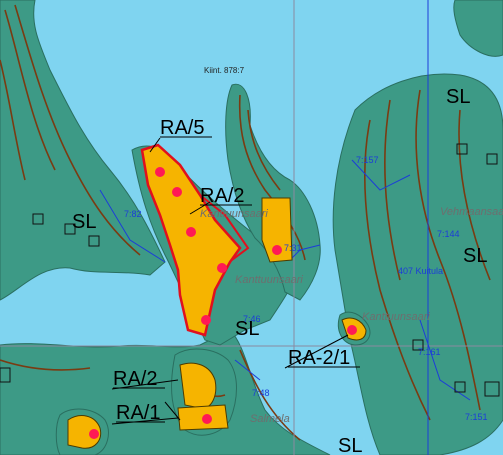 This screenshot has width=503, height=455. What do you see at coordinates (448, 234) in the screenshot?
I see `parcel-number: 7:144` at bounding box center [448, 234].